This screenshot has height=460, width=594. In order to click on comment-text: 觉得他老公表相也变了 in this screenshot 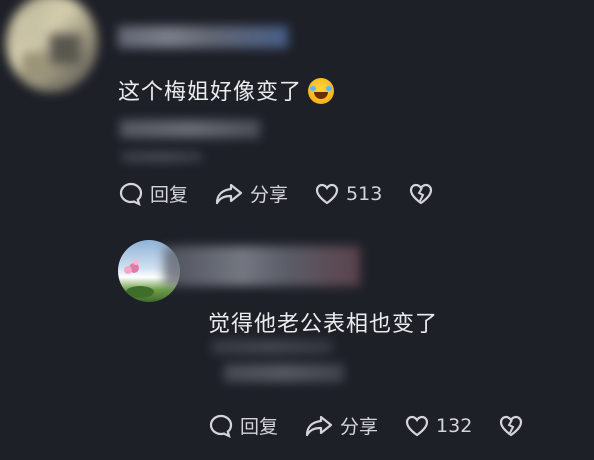, I will do `click(323, 322)`.